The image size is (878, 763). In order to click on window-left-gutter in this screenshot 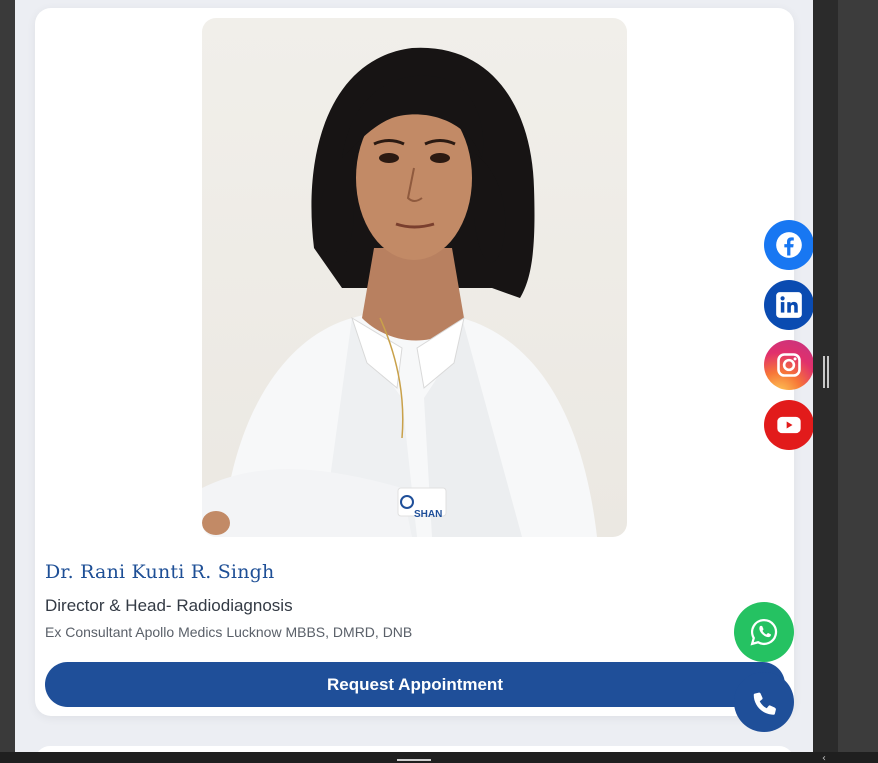, I will do `click(7, 381)`.